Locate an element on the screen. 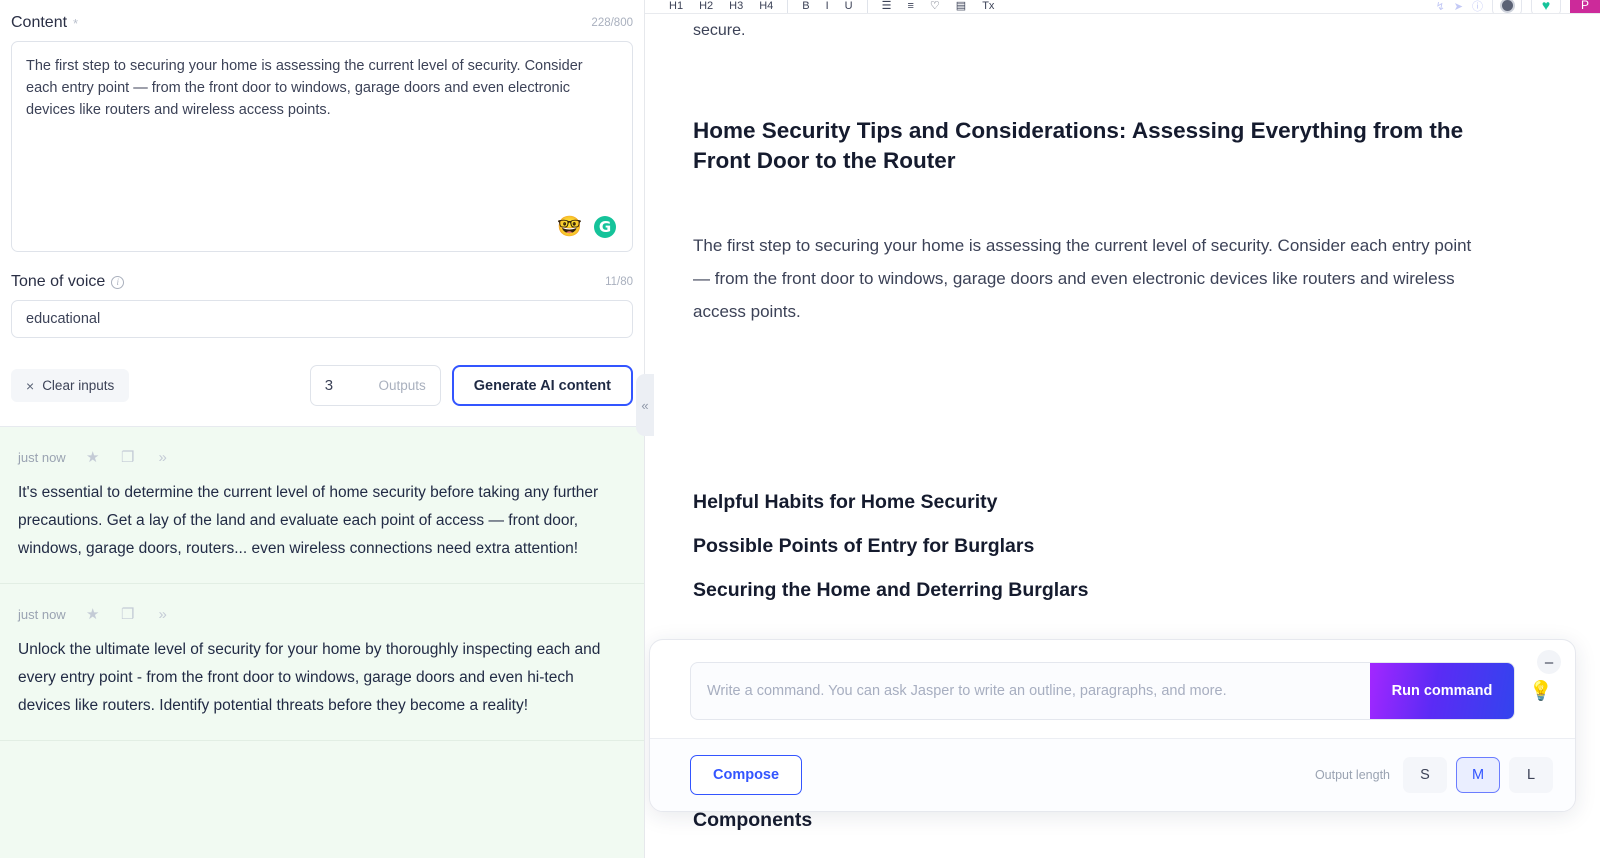 Image resolution: width=1600 pixels, height=858 pixels. panel-collapse-handle: « is located at coordinates (645, 405).